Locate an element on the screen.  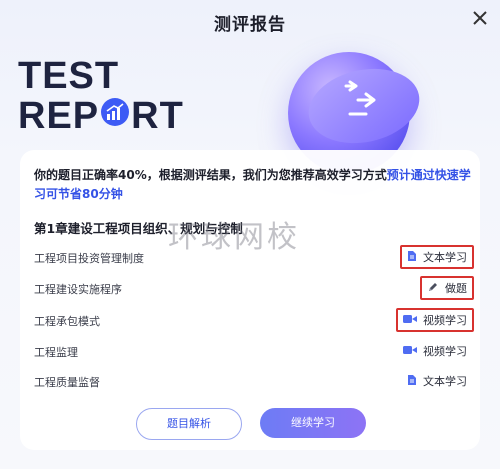
hero-report-part-b: RT is located at coordinates (157, 116).